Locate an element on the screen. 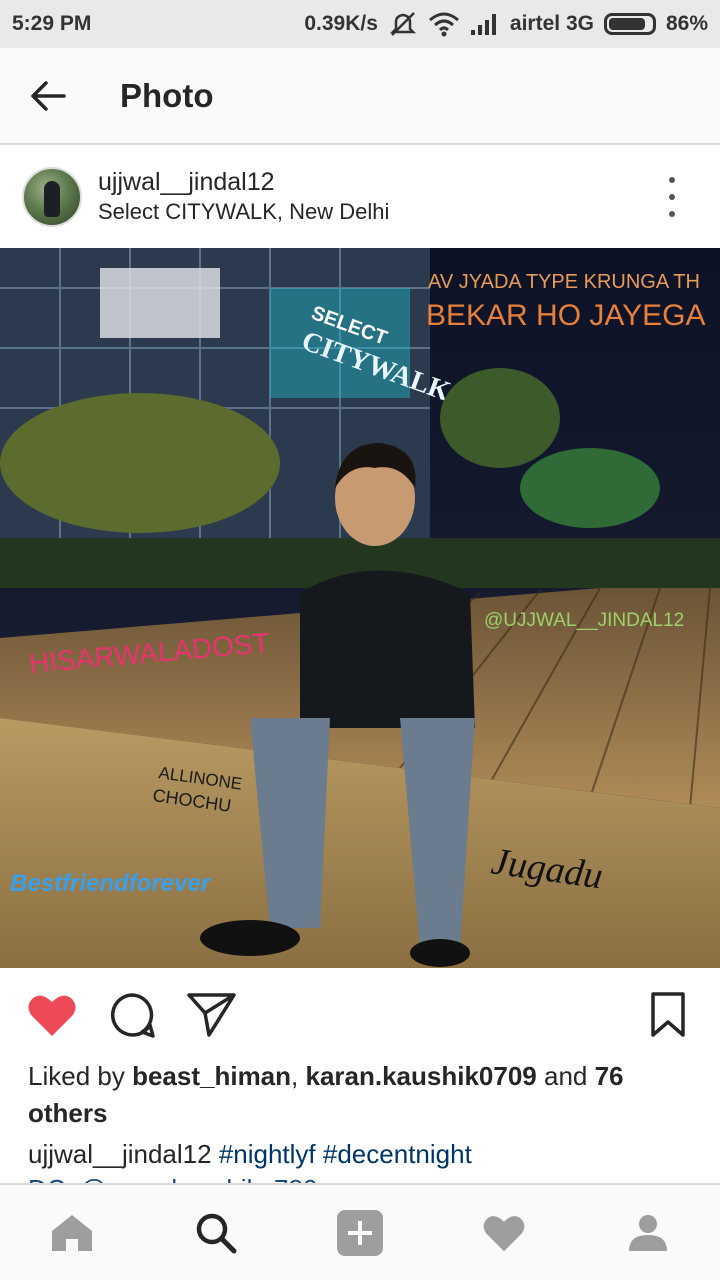 This screenshot has height=1280, width=720. arrow-left-icon is located at coordinates (48, 95).